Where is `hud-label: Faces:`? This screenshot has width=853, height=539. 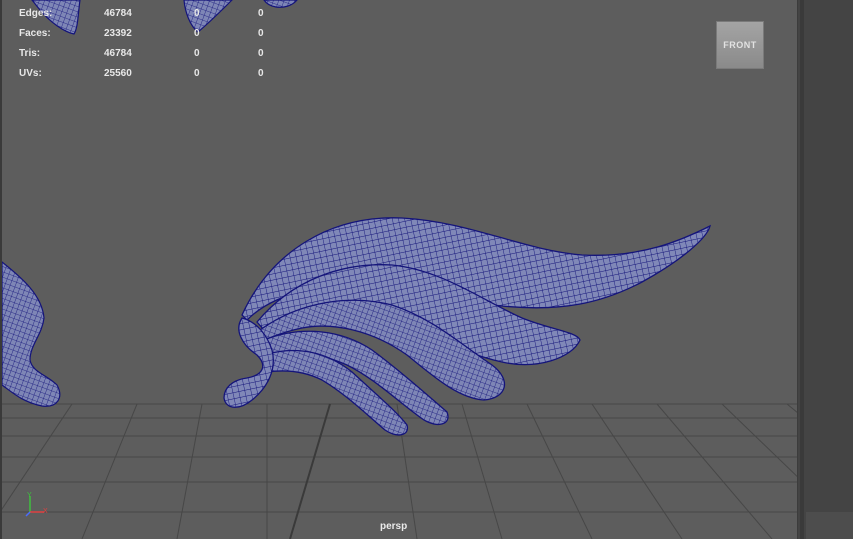 hud-label: Faces: is located at coordinates (35, 33).